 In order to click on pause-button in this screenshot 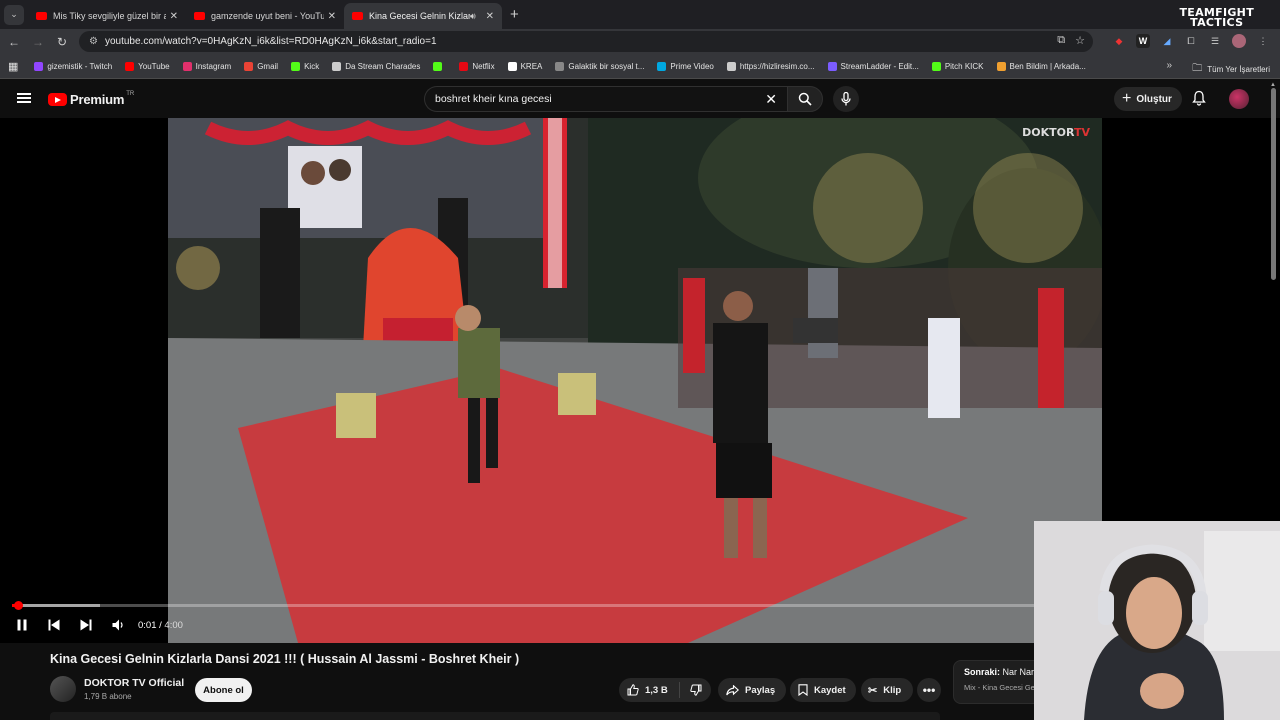, I will do `click(22, 625)`.